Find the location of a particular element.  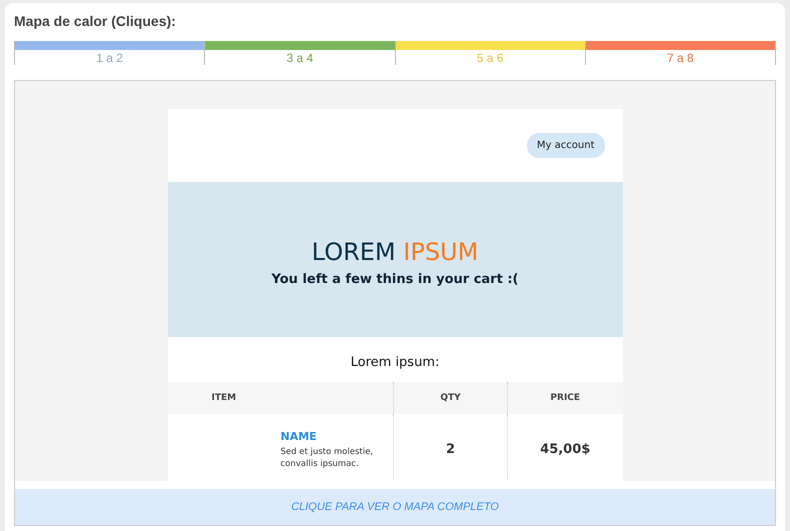

legend-label: 5 a 6 is located at coordinates (490, 57).